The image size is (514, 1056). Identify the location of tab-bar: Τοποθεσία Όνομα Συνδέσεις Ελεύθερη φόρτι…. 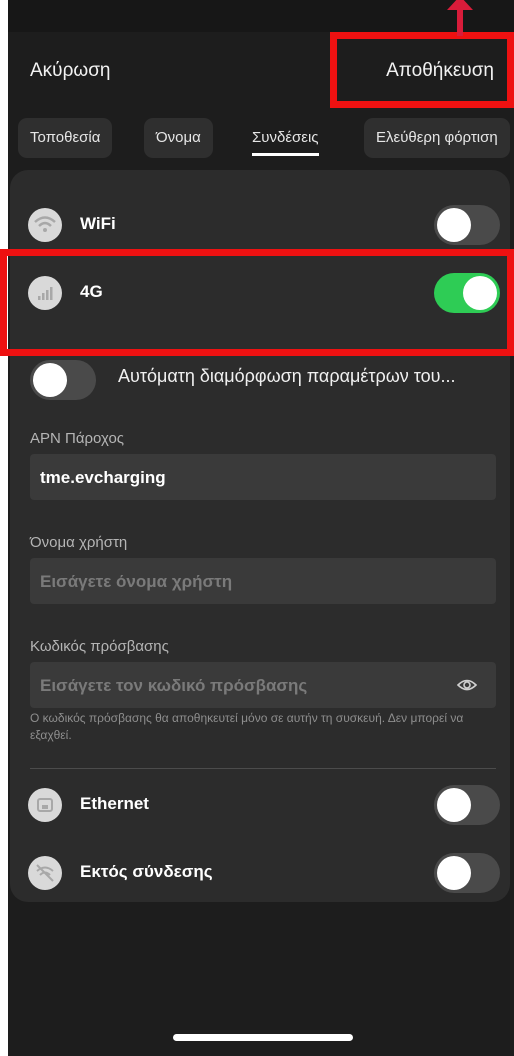
(266, 139).